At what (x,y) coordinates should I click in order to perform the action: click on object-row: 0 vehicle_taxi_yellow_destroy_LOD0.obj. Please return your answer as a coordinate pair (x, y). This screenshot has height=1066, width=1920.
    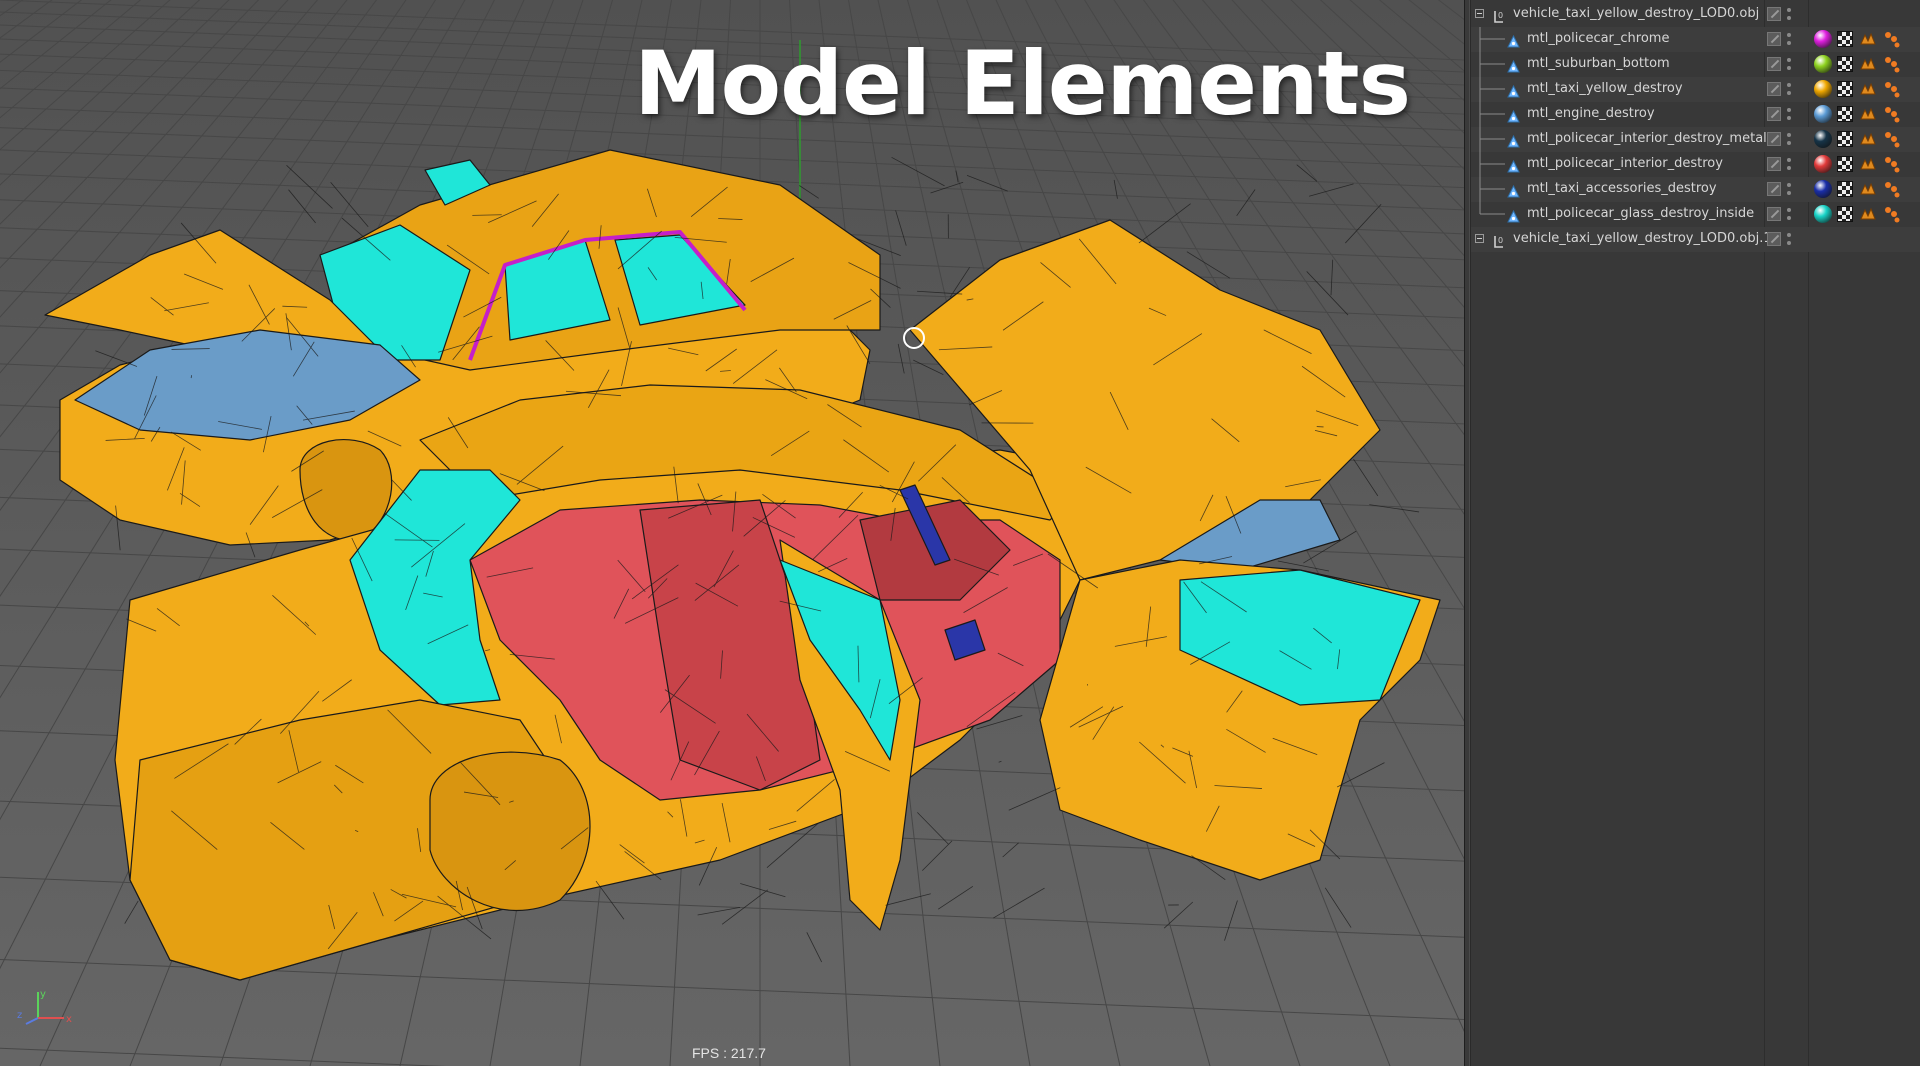
    Looking at the image, I should click on (1695, 14).